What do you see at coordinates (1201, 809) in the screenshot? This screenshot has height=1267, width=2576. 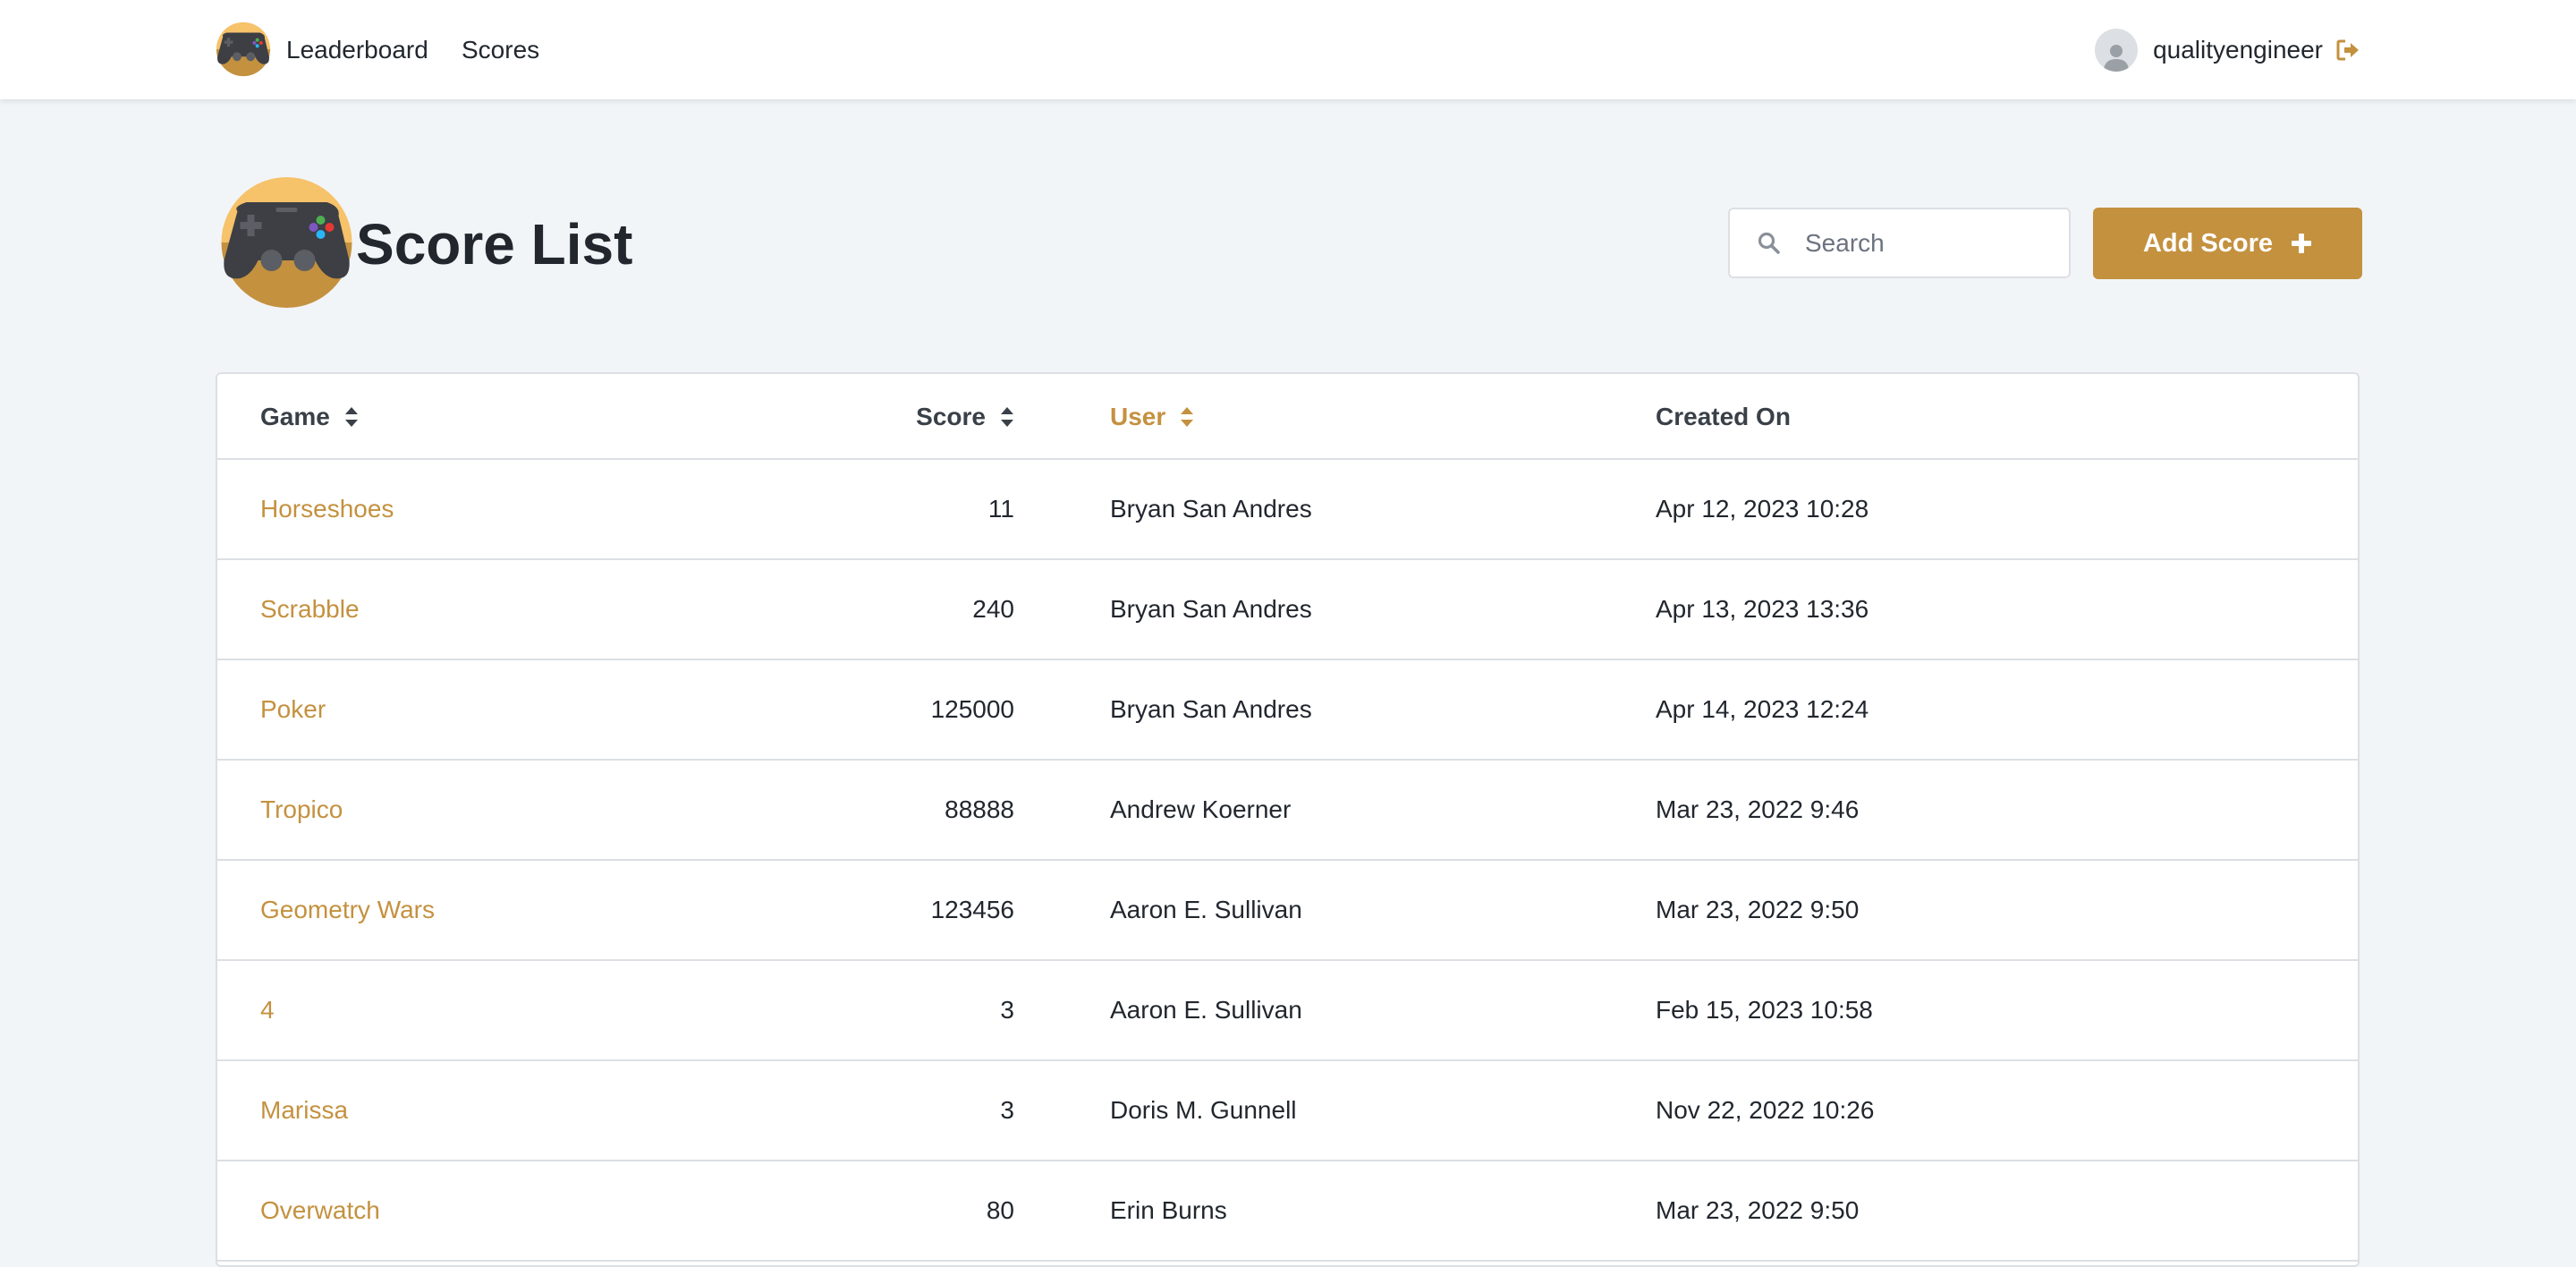 I see `user-name: Andrew Koerner` at bounding box center [1201, 809].